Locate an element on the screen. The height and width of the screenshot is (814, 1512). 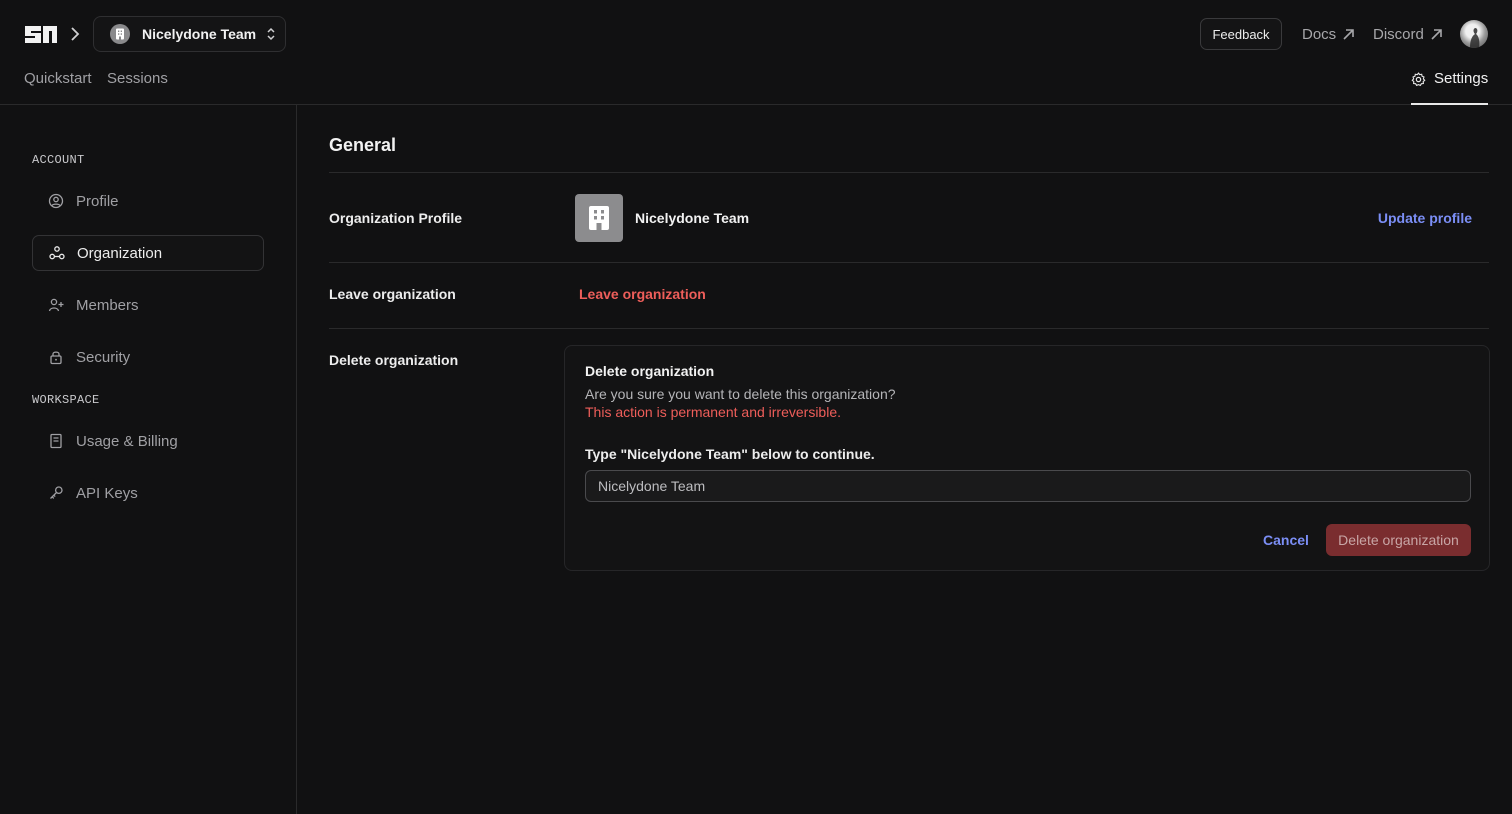
discord-link: Discord is located at coordinates (1408, 34).